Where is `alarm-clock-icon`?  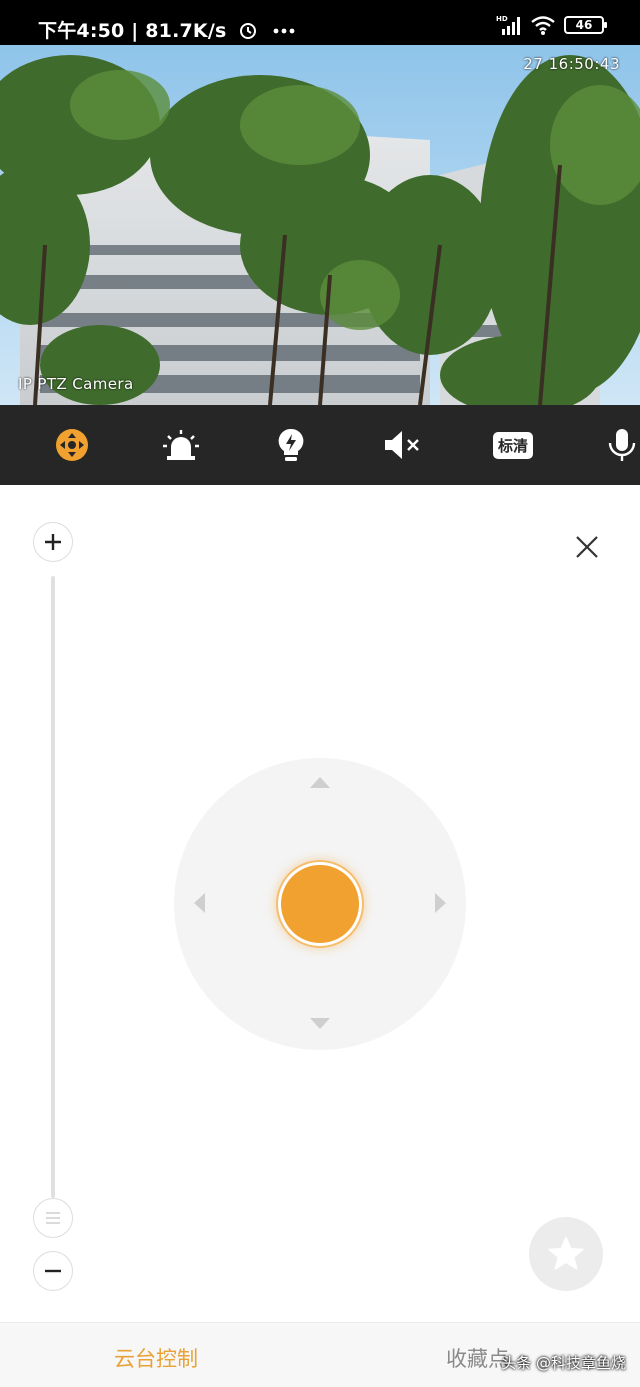 alarm-clock-icon is located at coordinates (248, 31).